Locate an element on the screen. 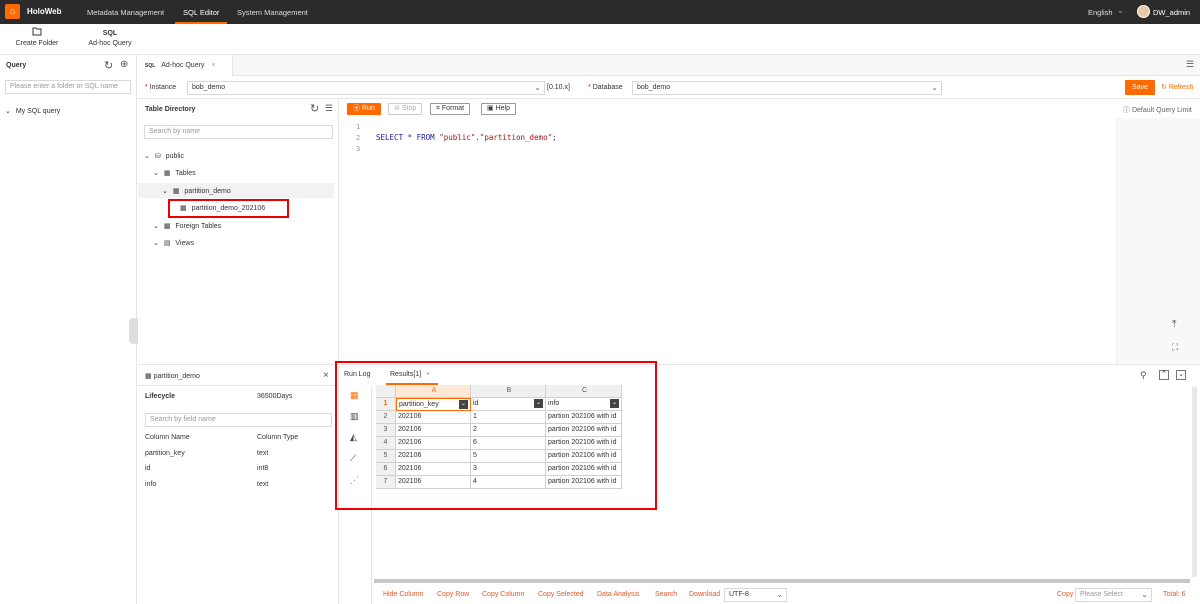 The image size is (1200, 604). tree-node-views: ⌄ ▤ Views is located at coordinates (173, 243).